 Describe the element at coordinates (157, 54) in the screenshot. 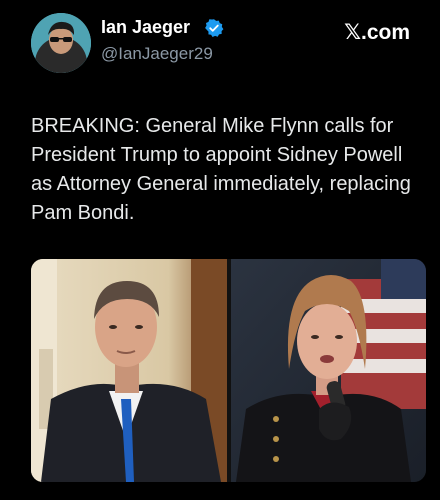

I see `author-handle: @IanJaeger29` at that location.